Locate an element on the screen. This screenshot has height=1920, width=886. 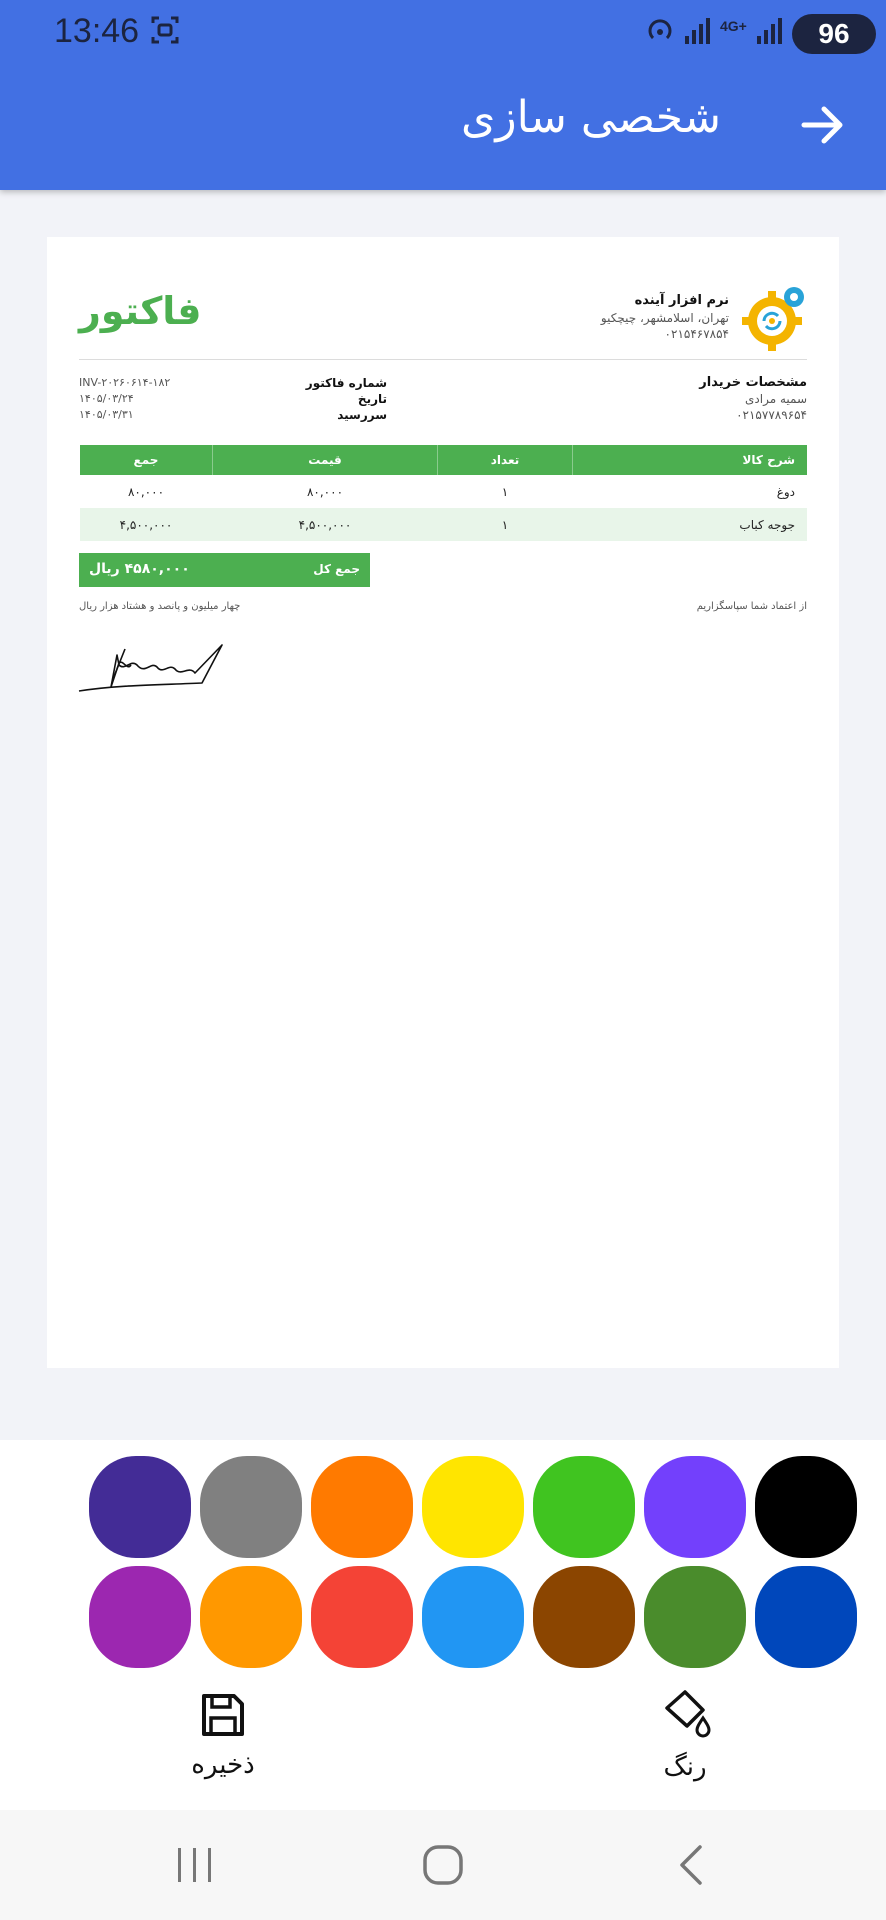
table-row: دوغ ۱ ۸۰,۰۰۰ ۸۰,۰۰۰ is located at coordinates (444, 491).